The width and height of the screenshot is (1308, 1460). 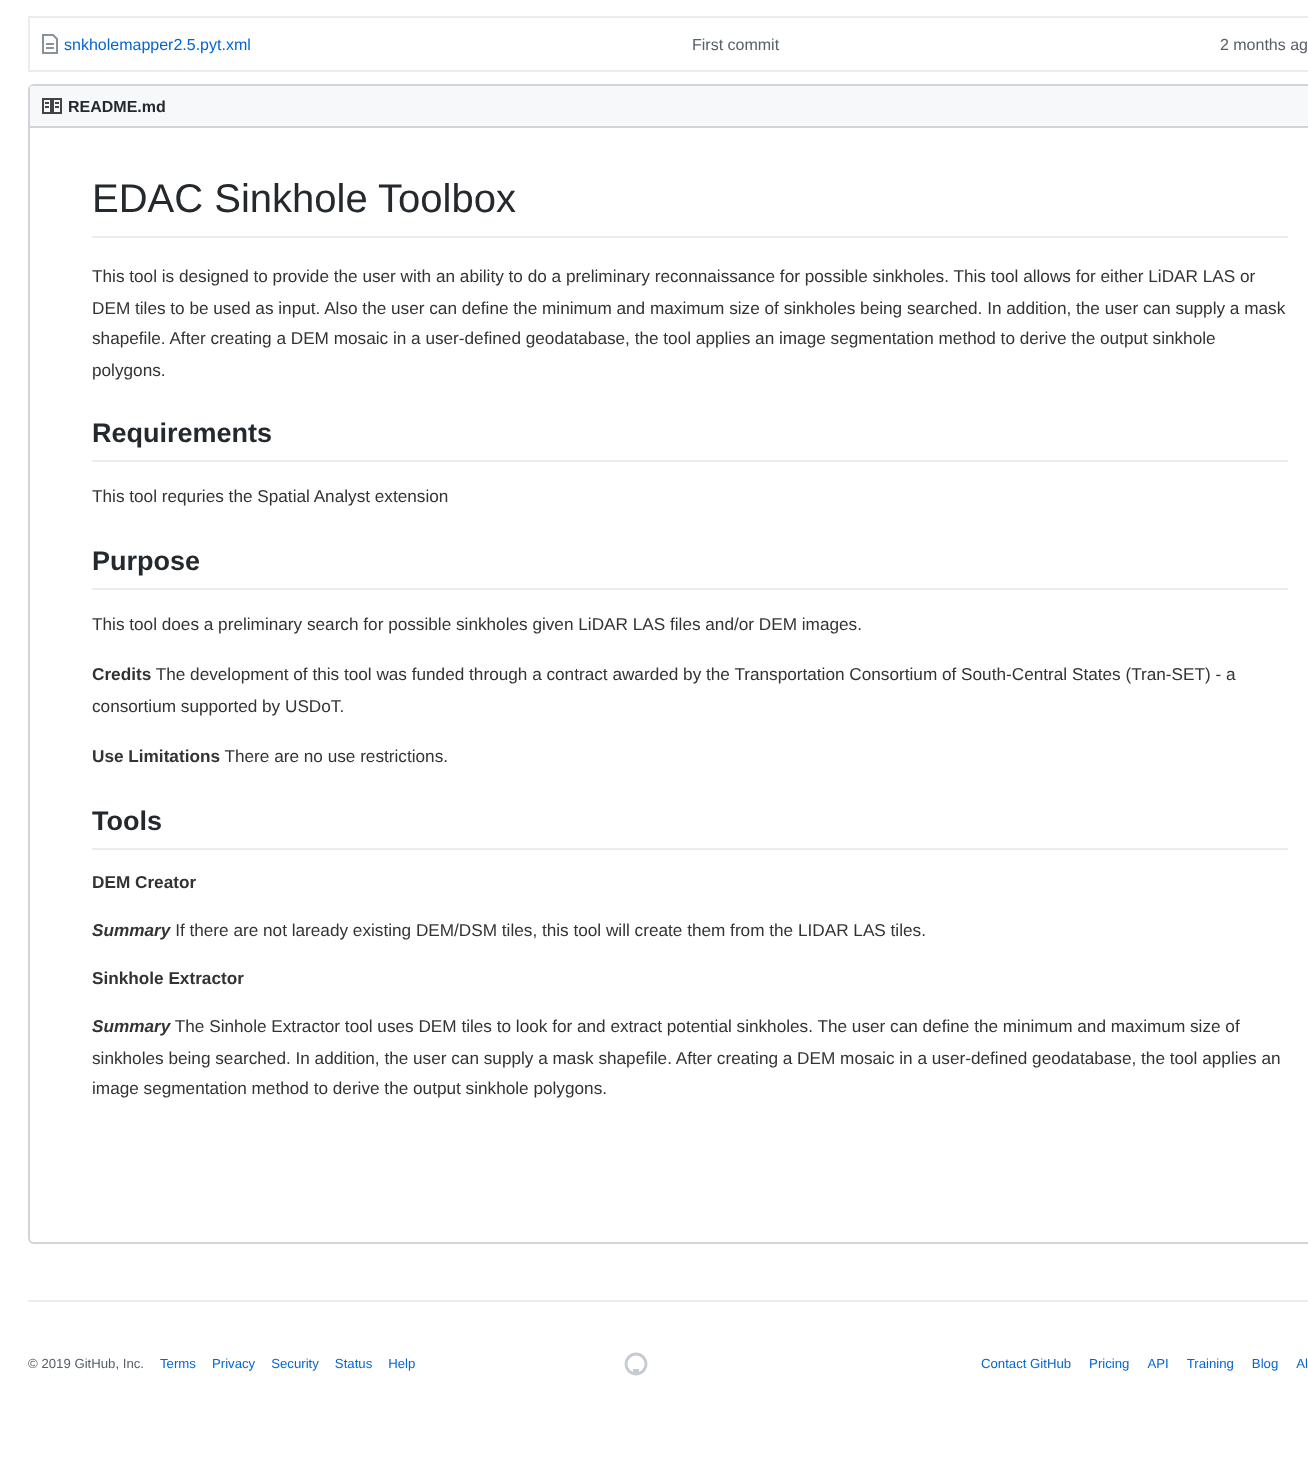 I want to click on section-heading: Purpose, so click(x=690, y=567).